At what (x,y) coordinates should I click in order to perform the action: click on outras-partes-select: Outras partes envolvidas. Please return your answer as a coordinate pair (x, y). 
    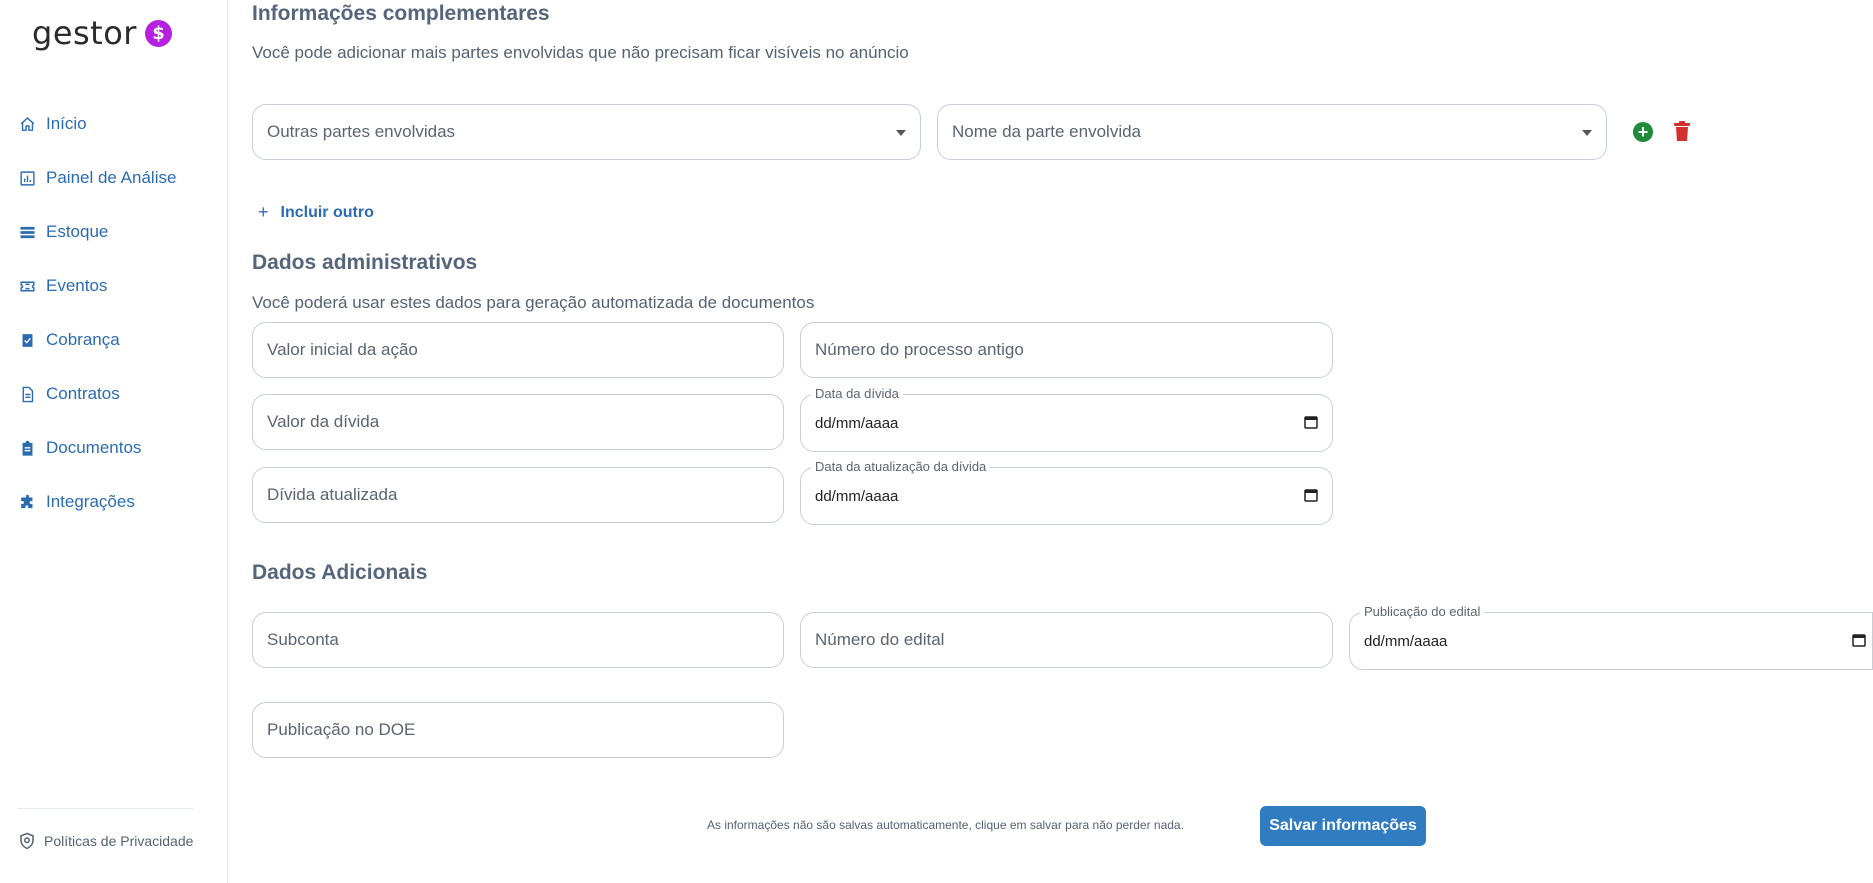
    Looking at the image, I should click on (586, 132).